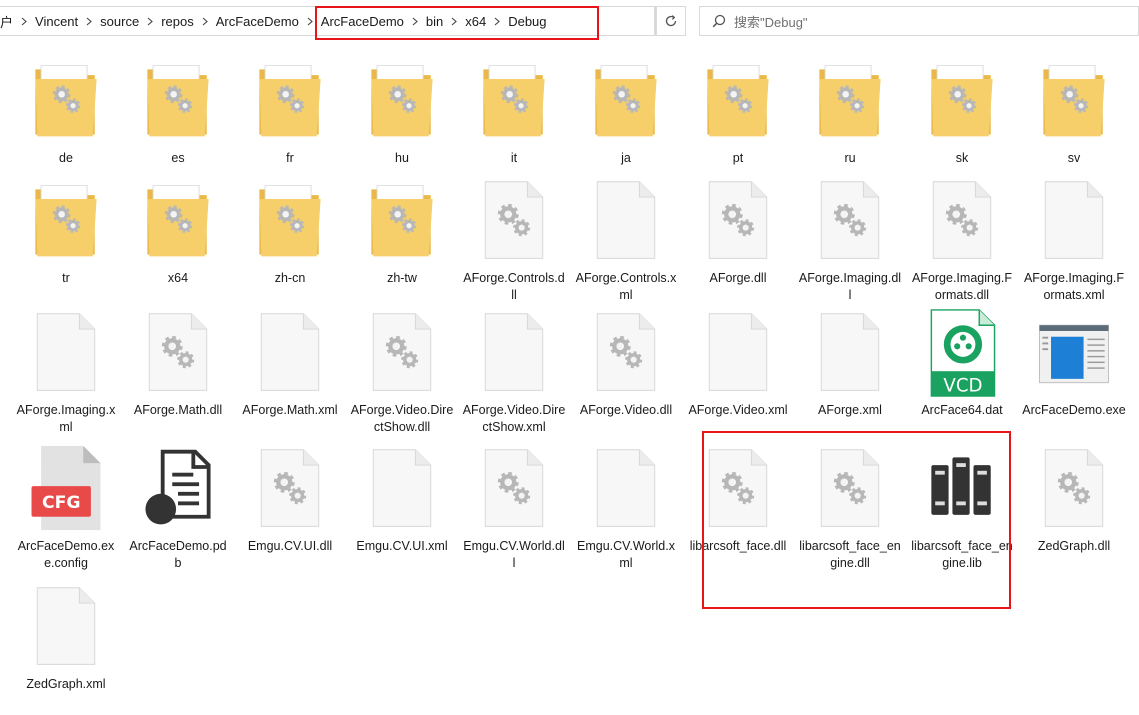 This screenshot has height=715, width=1139. Describe the element at coordinates (178, 231) in the screenshot. I see `file-item: x64` at that location.